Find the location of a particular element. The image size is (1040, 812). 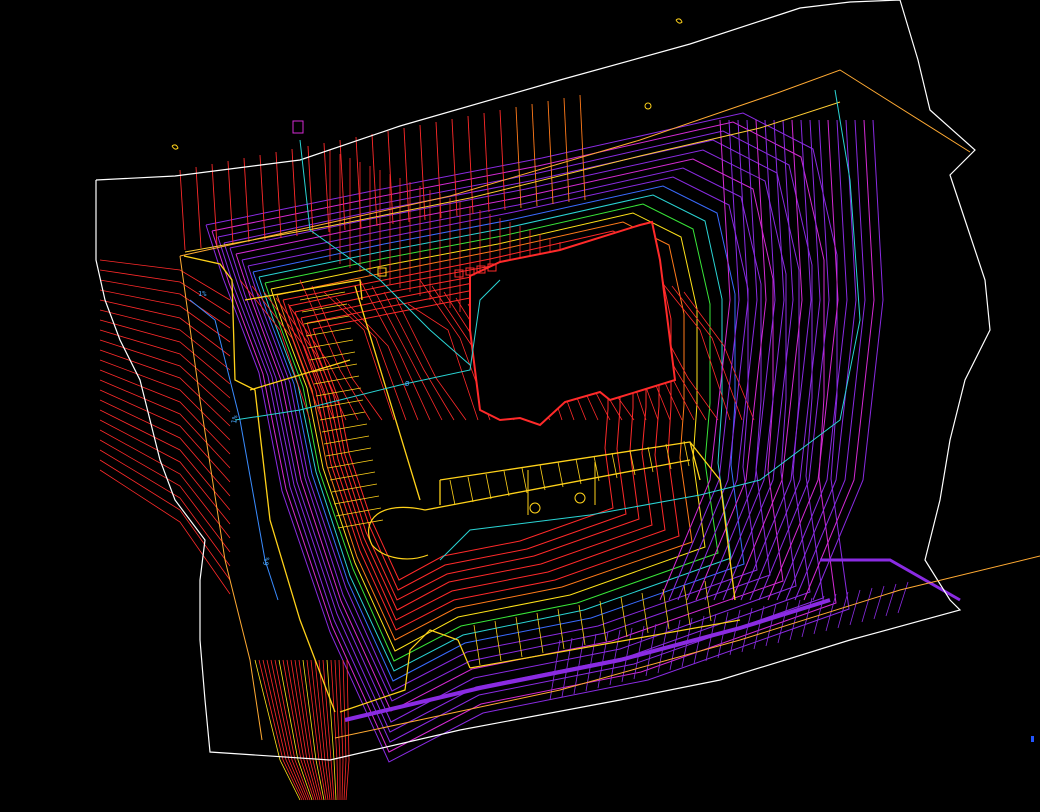

inlet-structure is located at coordinates (382, 272).